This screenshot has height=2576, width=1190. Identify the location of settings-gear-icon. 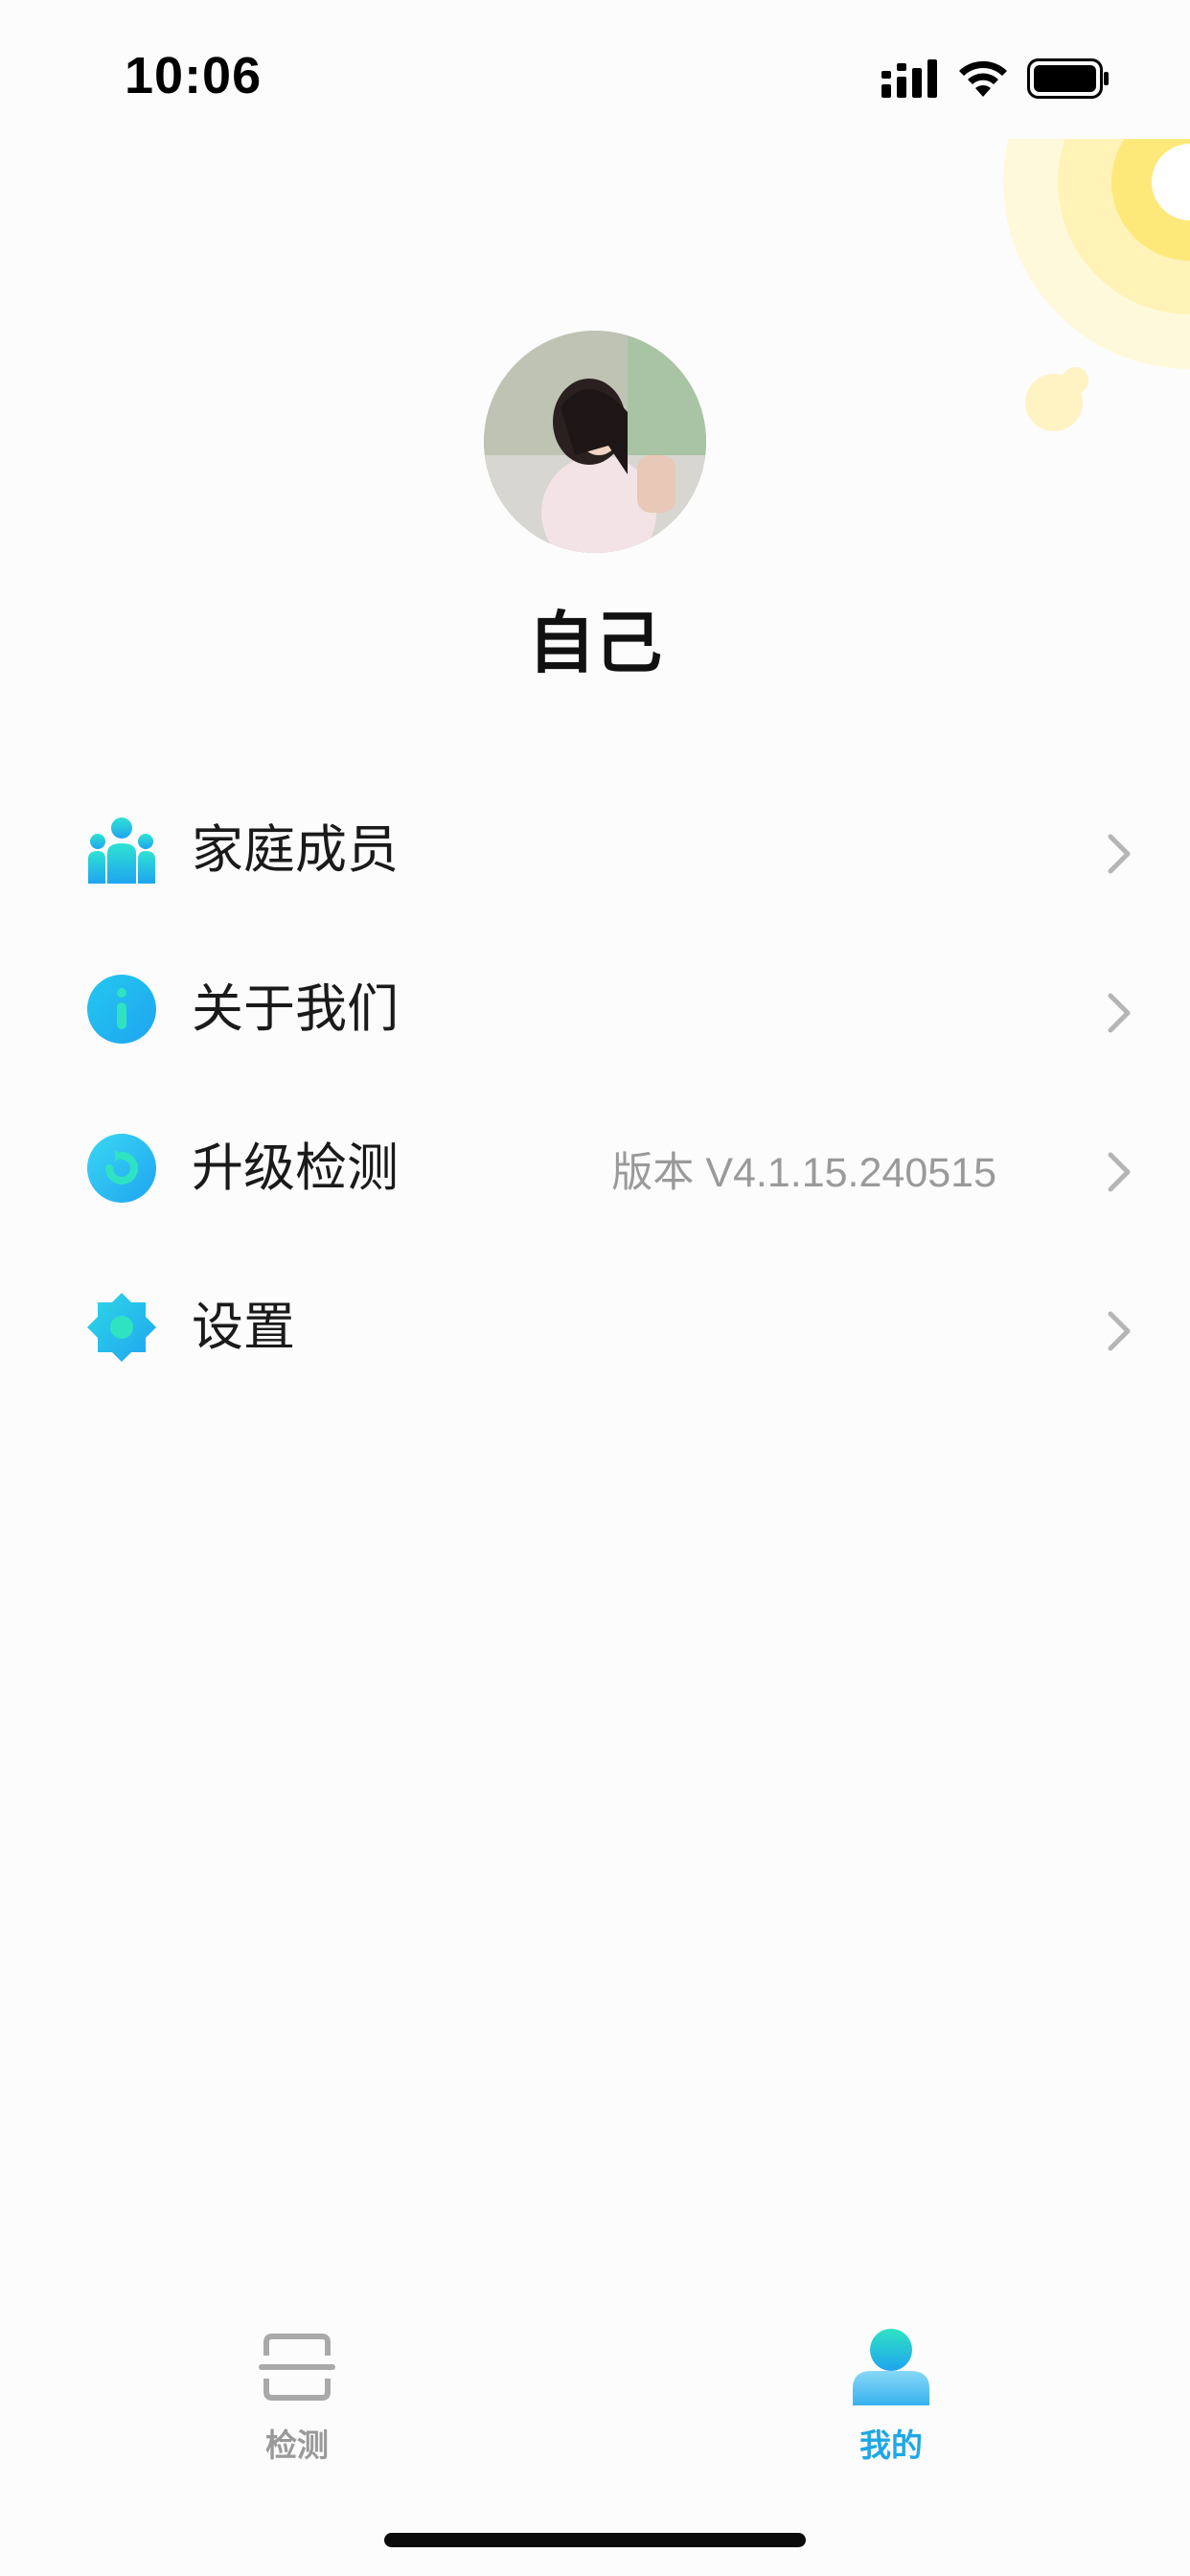
(122, 1327).